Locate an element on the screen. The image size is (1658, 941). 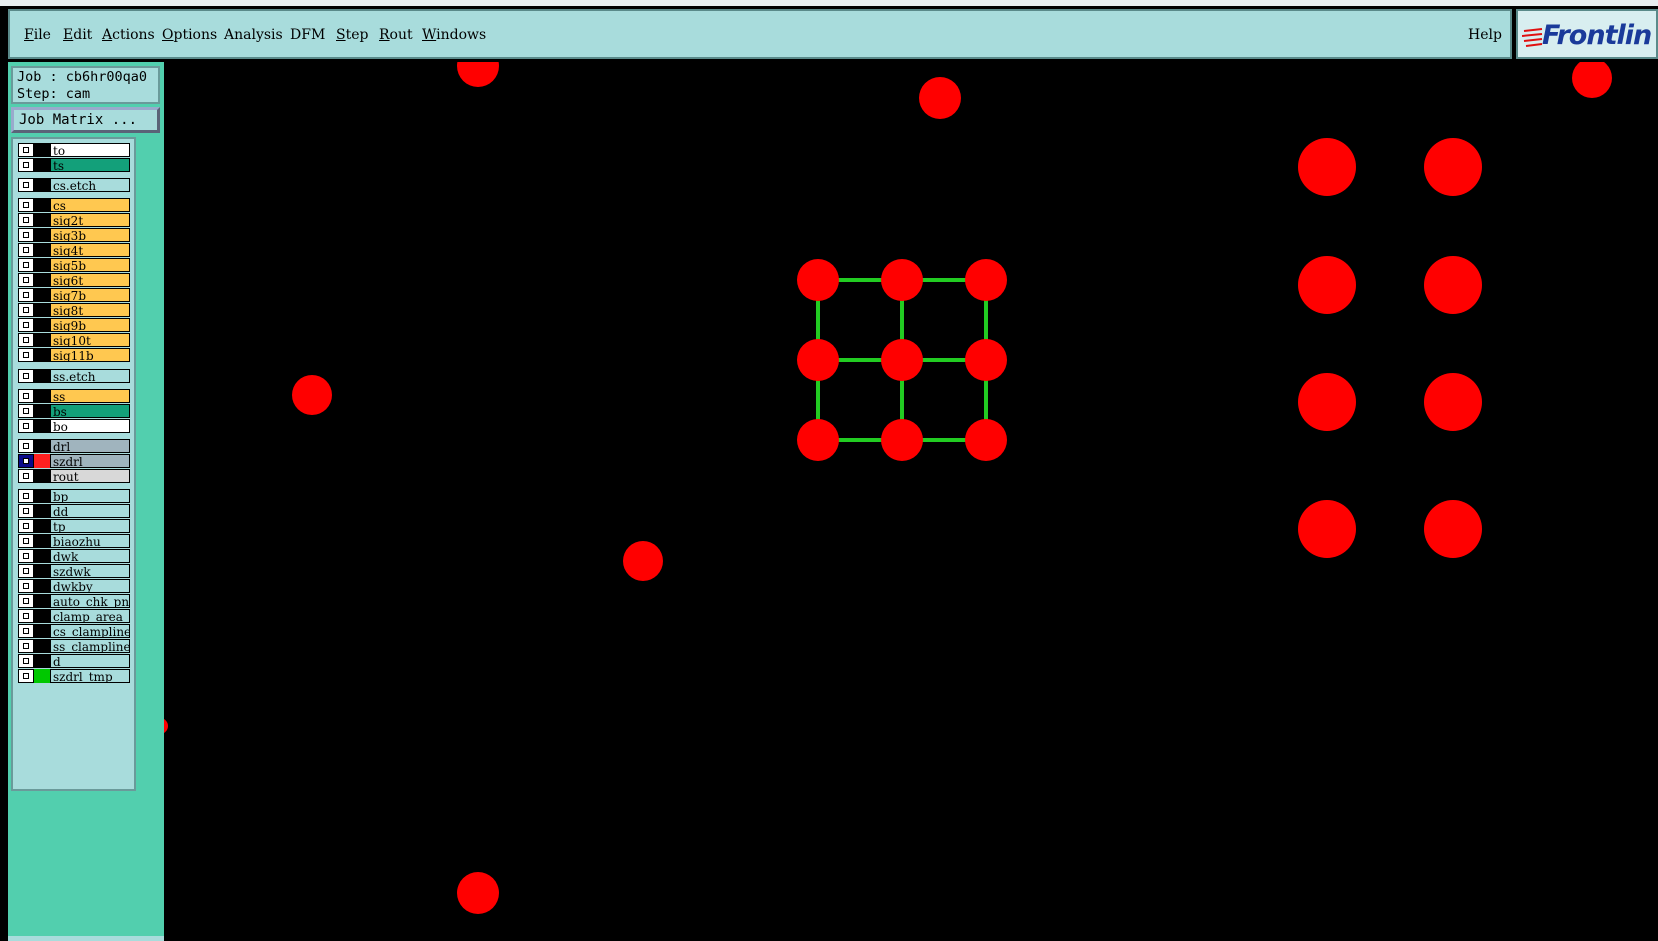
layer-name: clamp_area is located at coordinates (90, 616).